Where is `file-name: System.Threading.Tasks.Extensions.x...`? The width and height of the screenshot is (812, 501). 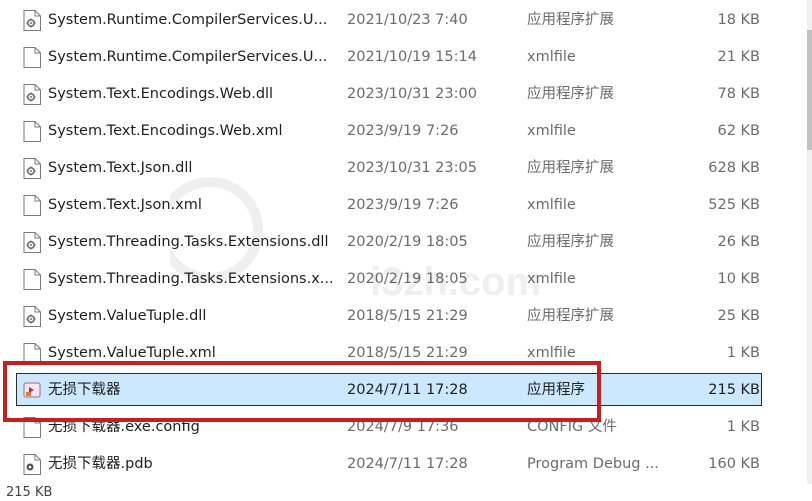 file-name: System.Threading.Tasks.Extensions.x... is located at coordinates (191, 279).